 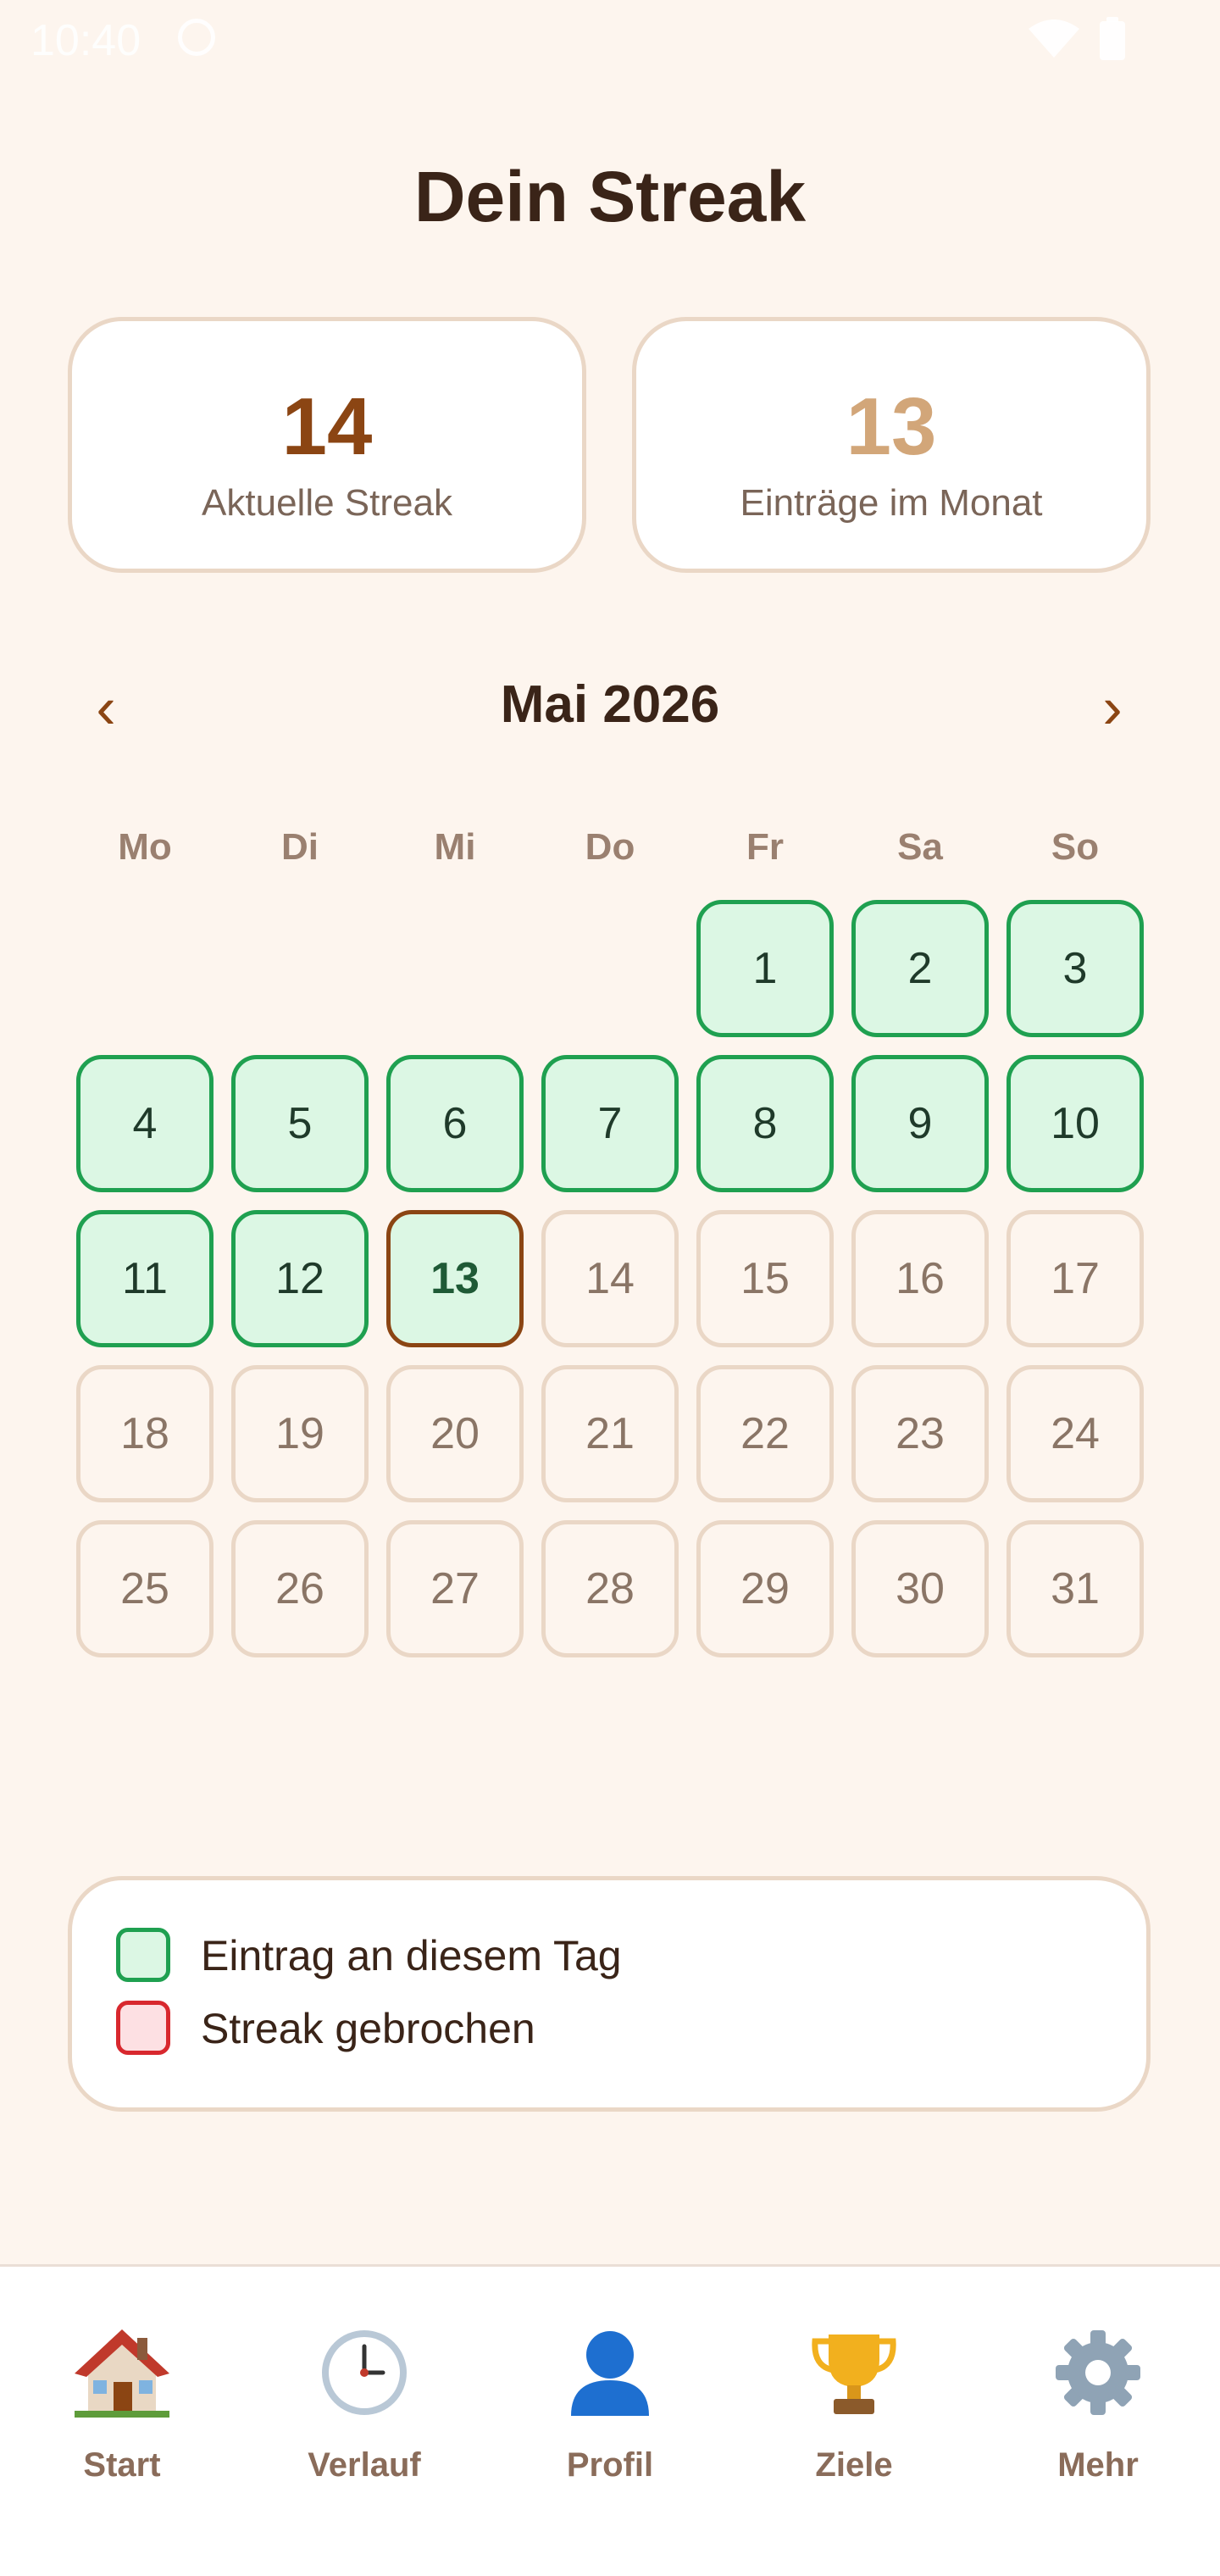 I want to click on weekday-label: Di, so click(x=300, y=847).